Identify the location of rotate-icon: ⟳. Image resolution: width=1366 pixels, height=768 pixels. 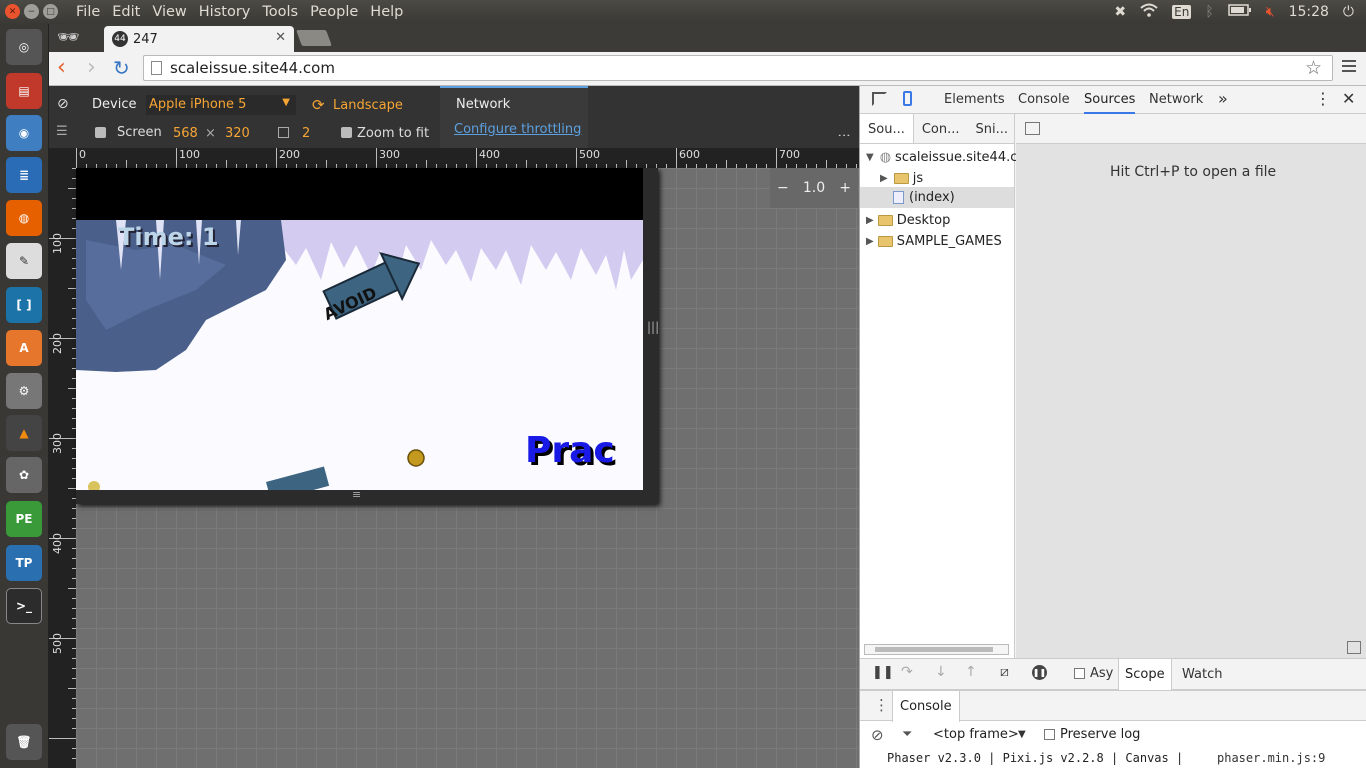
(318, 105).